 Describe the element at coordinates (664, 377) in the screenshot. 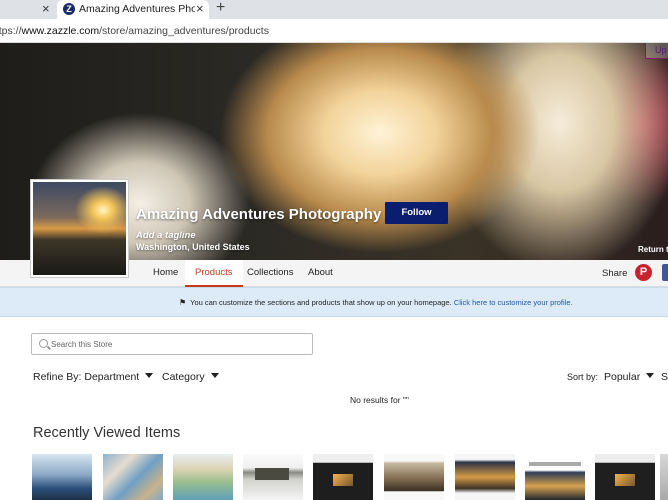

I see `show-dropdown: Sh` at that location.